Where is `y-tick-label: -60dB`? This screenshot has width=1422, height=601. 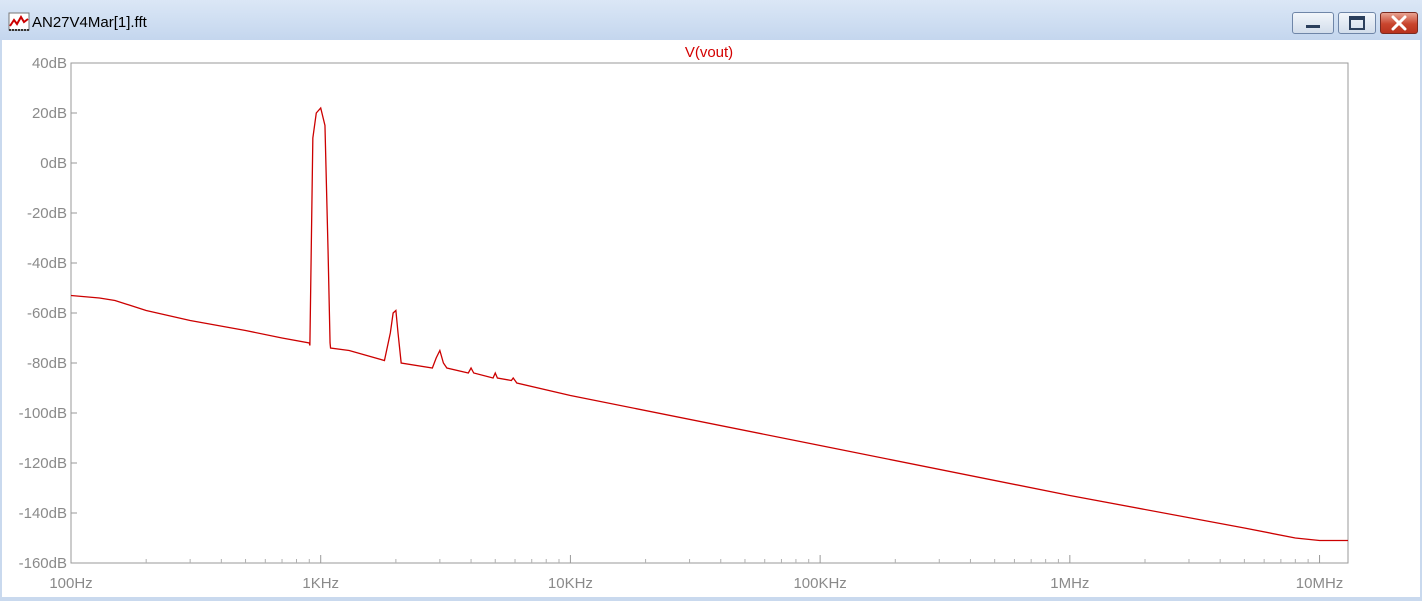 y-tick-label: -60dB is located at coordinates (47, 313).